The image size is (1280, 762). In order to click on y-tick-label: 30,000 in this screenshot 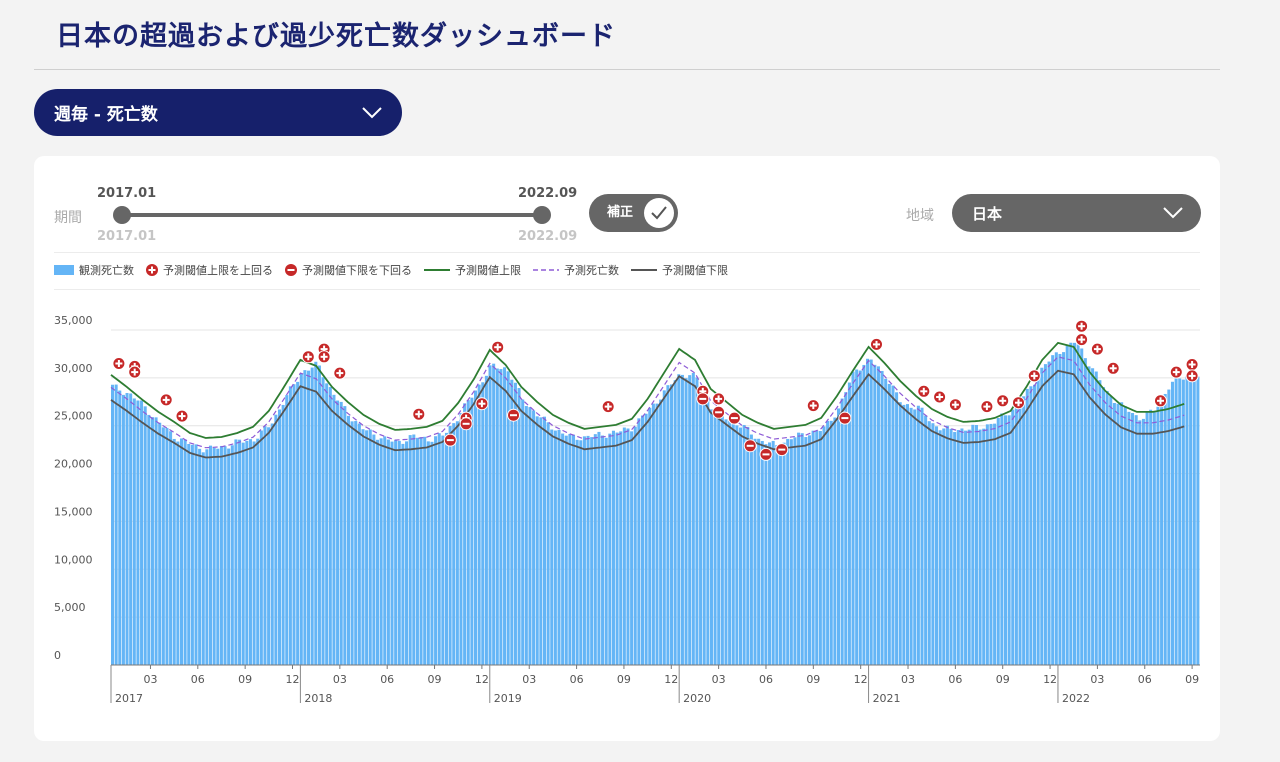, I will do `click(73, 368)`.